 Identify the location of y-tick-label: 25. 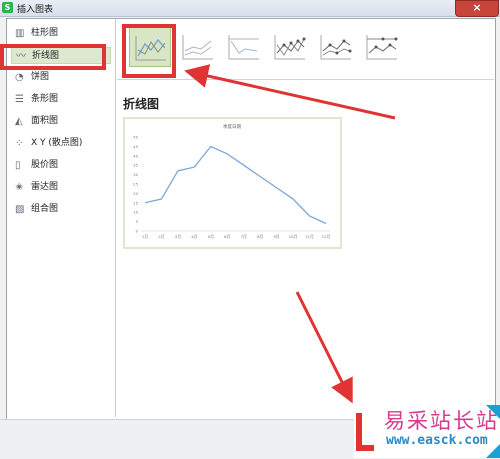
(135, 184).